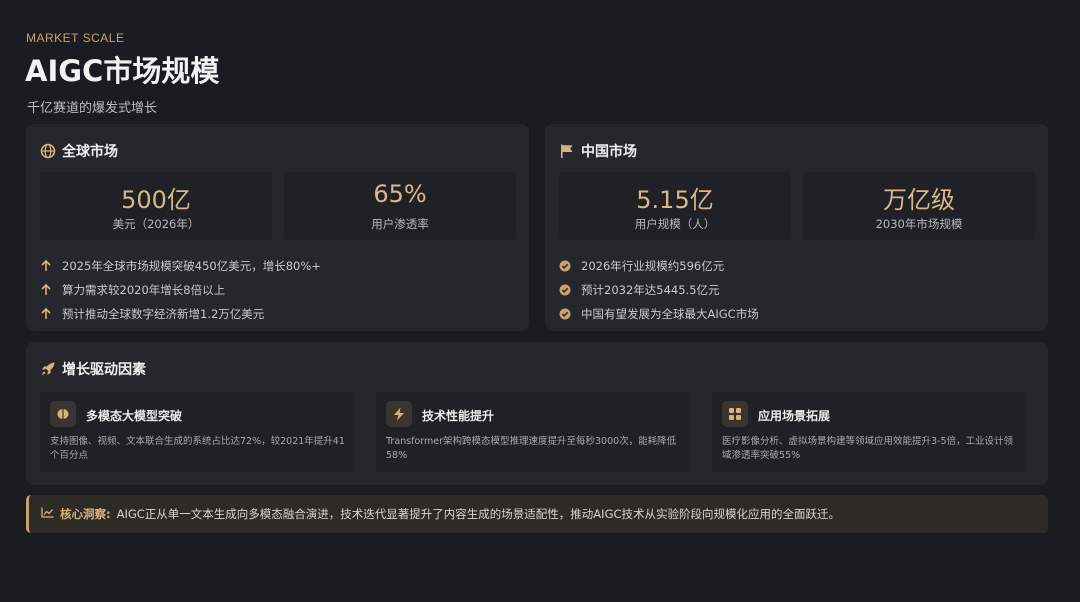 This screenshot has width=1080, height=602. I want to click on bullet-text: 2026年行业规模约596亿元, so click(653, 266).